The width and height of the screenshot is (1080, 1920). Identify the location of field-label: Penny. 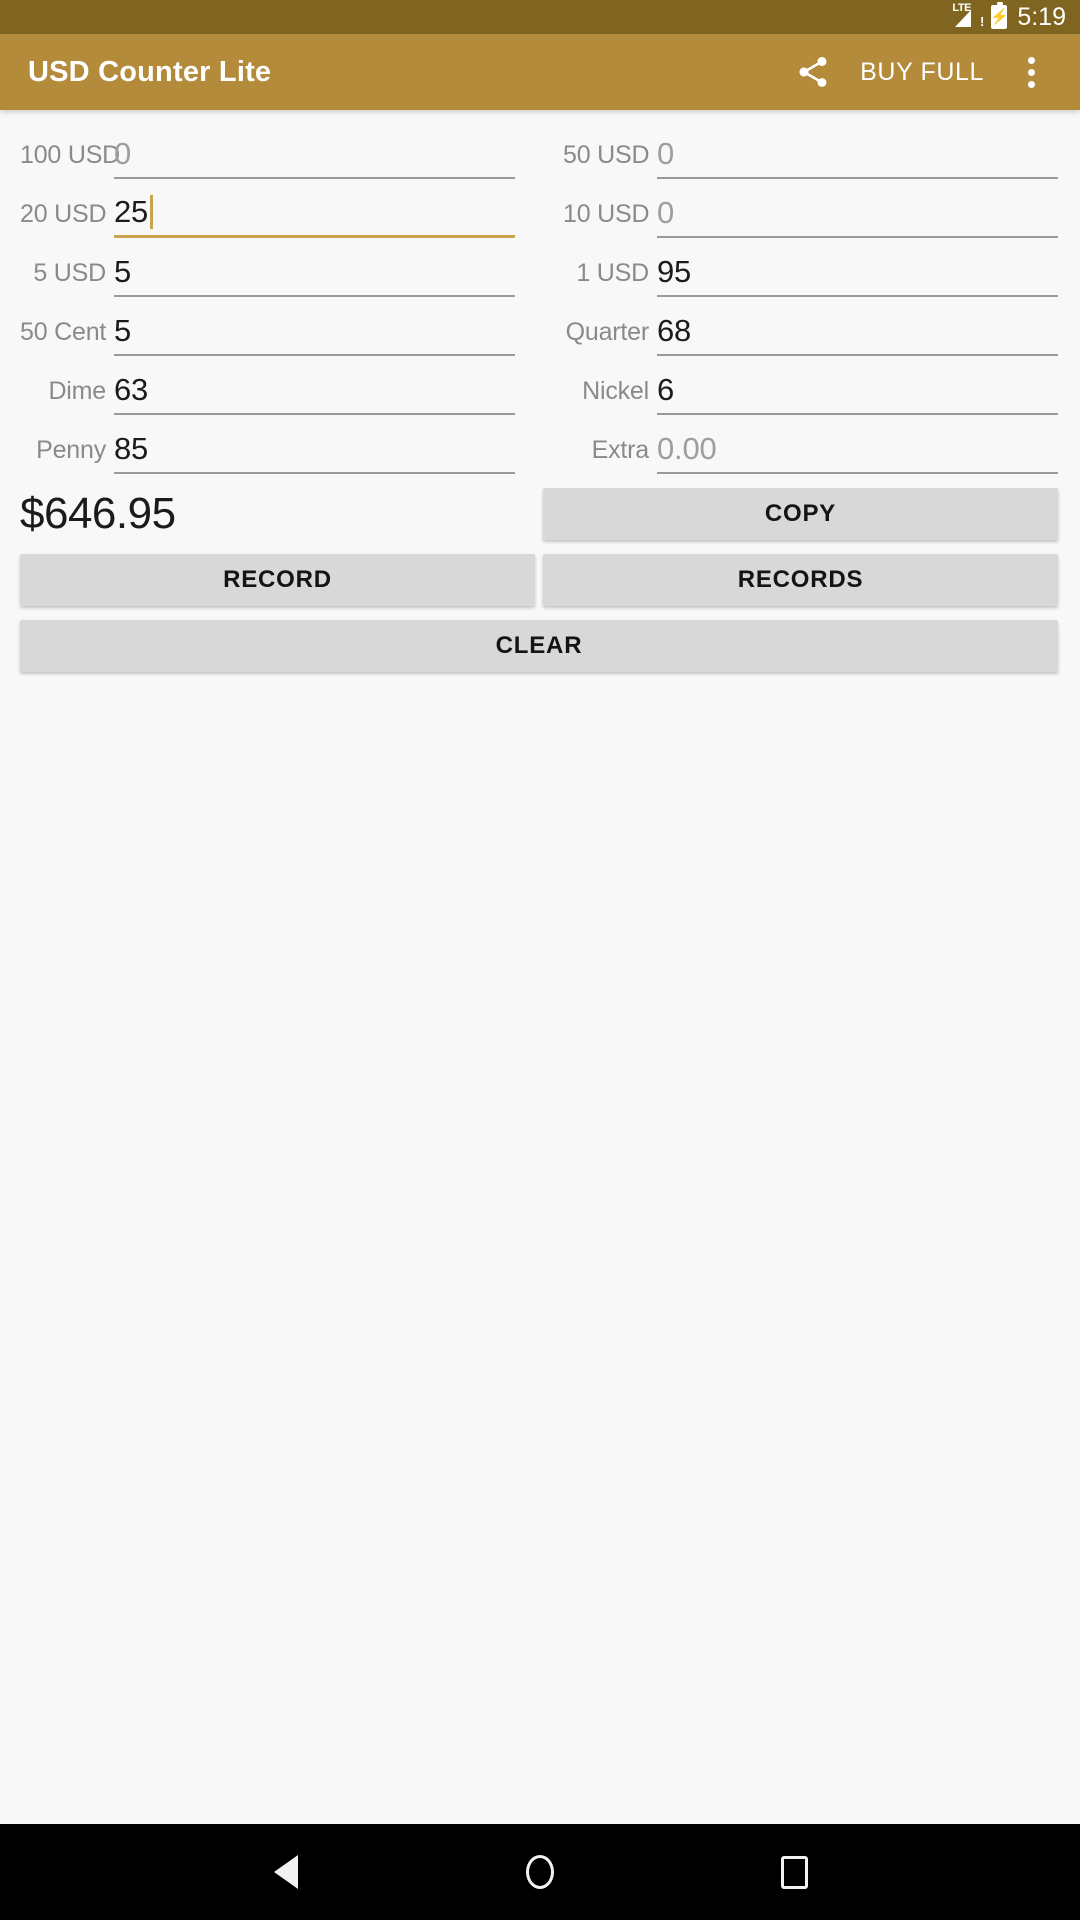
(71, 450).